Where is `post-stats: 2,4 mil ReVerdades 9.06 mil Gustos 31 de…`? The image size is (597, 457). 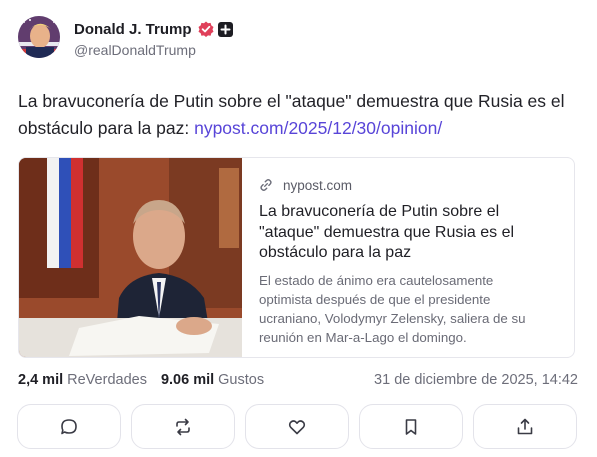
post-stats: 2,4 mil ReVerdades 9.06 mil Gustos 31 de… is located at coordinates (298, 380).